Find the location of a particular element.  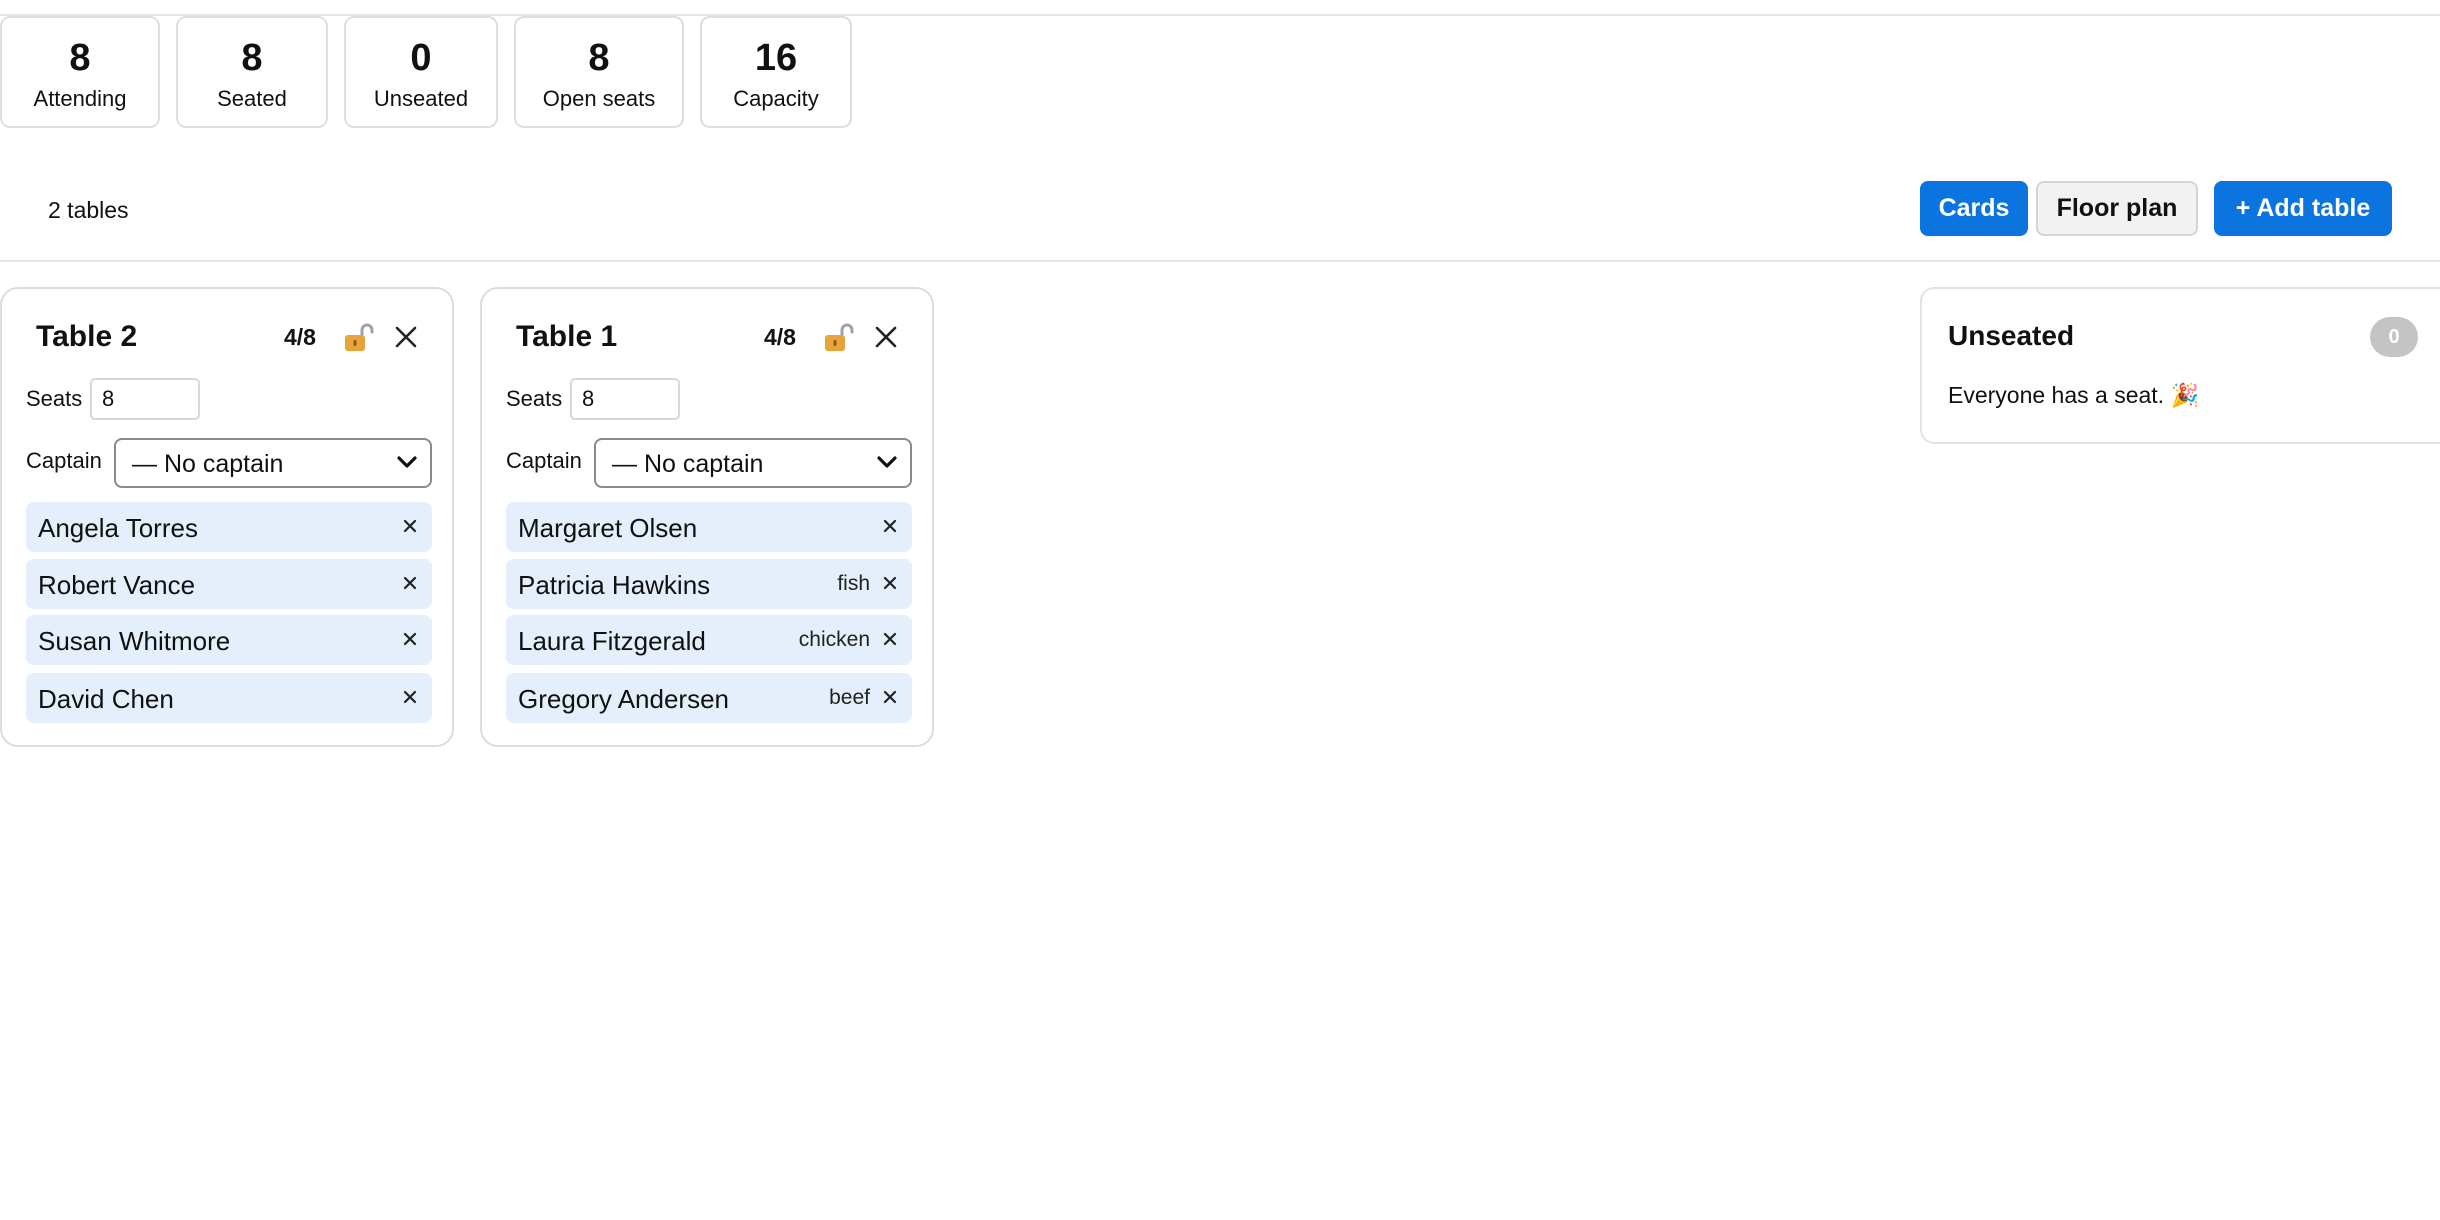

guest-chip: Susan Whitmore is located at coordinates (229, 640).